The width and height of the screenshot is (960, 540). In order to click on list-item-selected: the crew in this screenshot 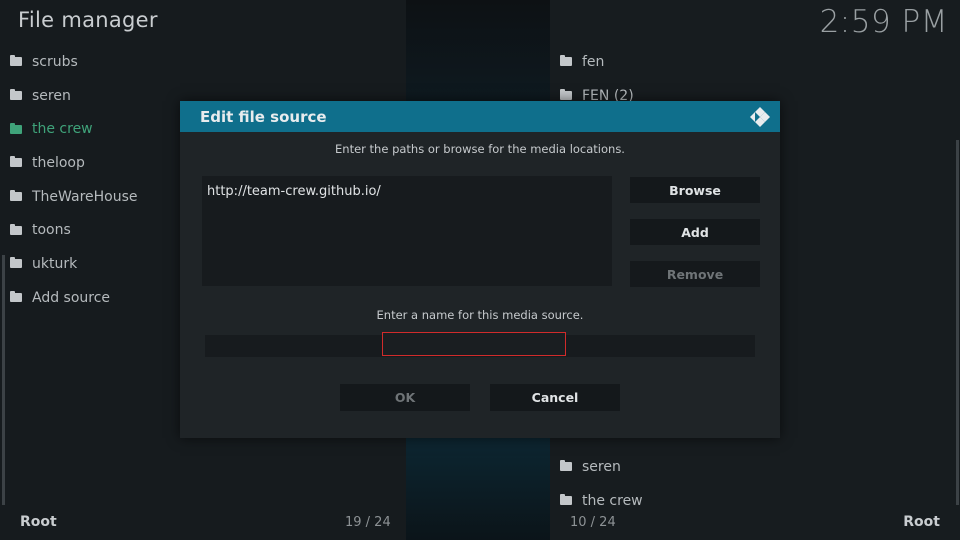, I will do `click(74, 129)`.